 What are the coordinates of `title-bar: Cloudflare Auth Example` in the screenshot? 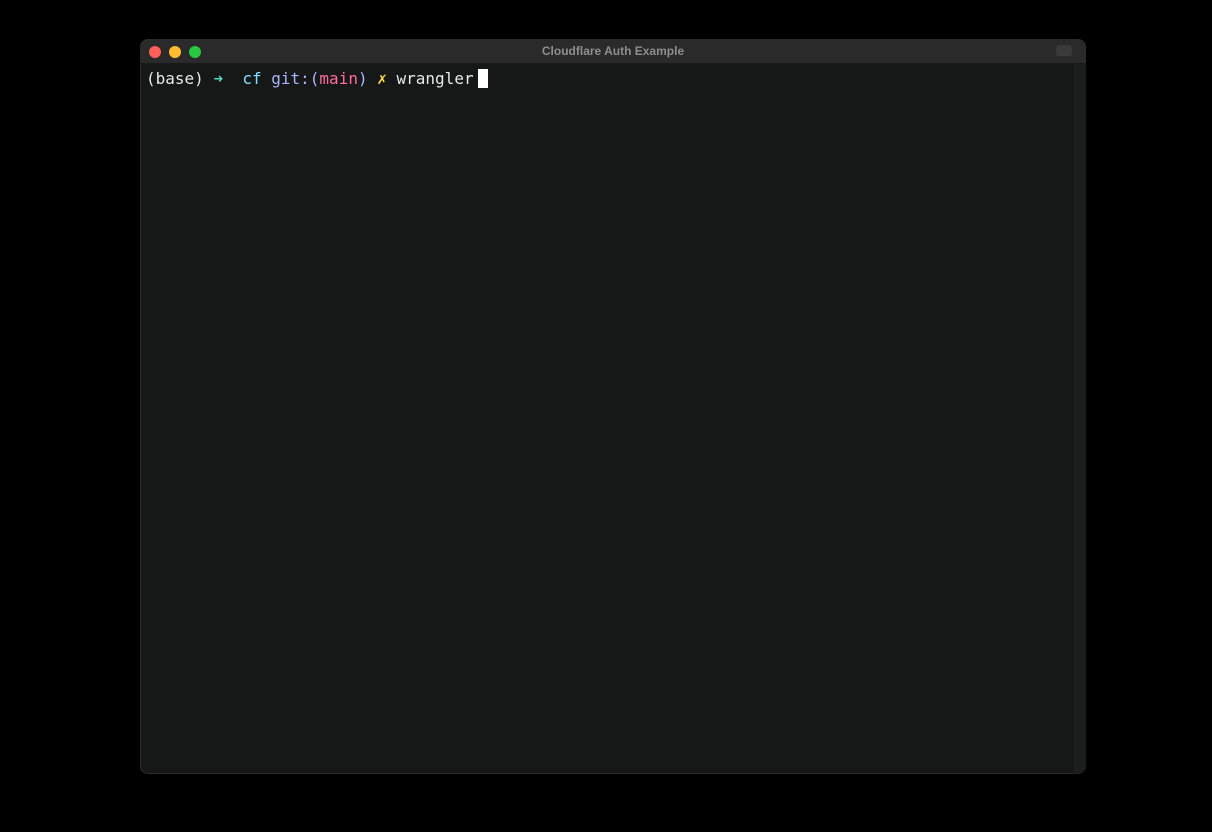 It's located at (613, 51).